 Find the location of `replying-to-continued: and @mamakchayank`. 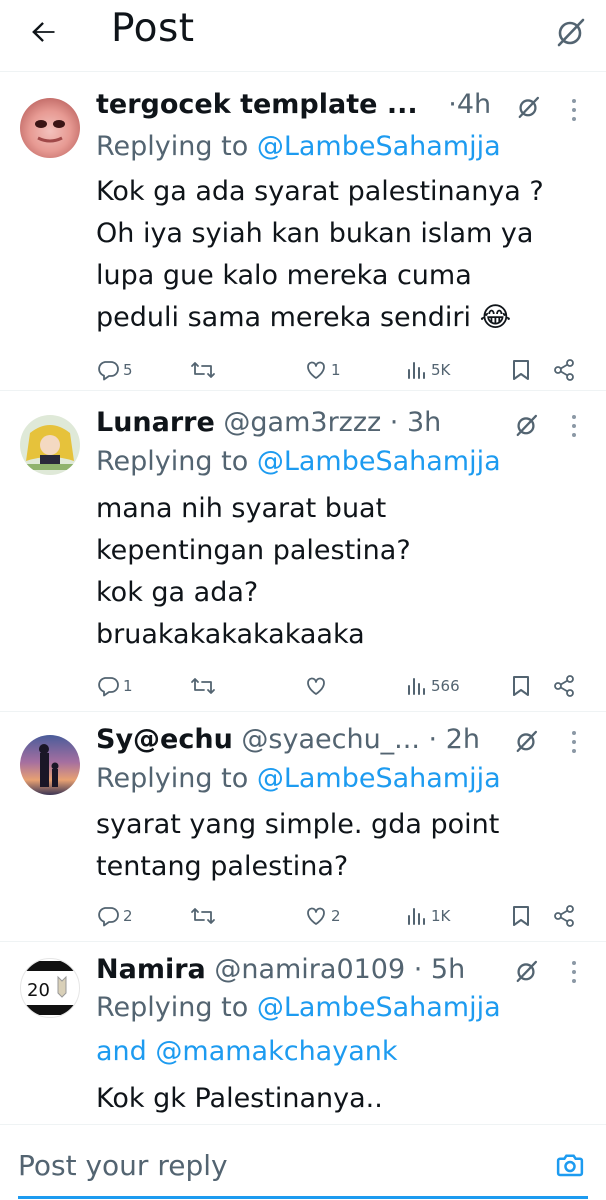

replying-to-continued: and @mamakchayank is located at coordinates (247, 1051).